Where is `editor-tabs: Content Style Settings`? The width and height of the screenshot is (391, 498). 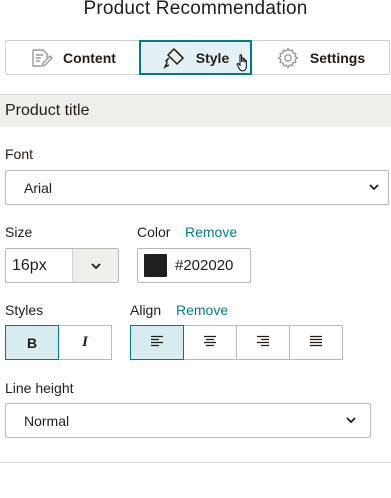 editor-tabs: Content Style Settings is located at coordinates (197, 57).